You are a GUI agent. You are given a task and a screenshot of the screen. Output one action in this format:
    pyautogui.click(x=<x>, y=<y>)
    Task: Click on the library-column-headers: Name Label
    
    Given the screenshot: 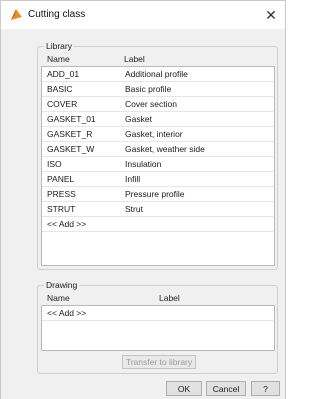 What is the action you would take?
    pyautogui.click(x=158, y=59)
    